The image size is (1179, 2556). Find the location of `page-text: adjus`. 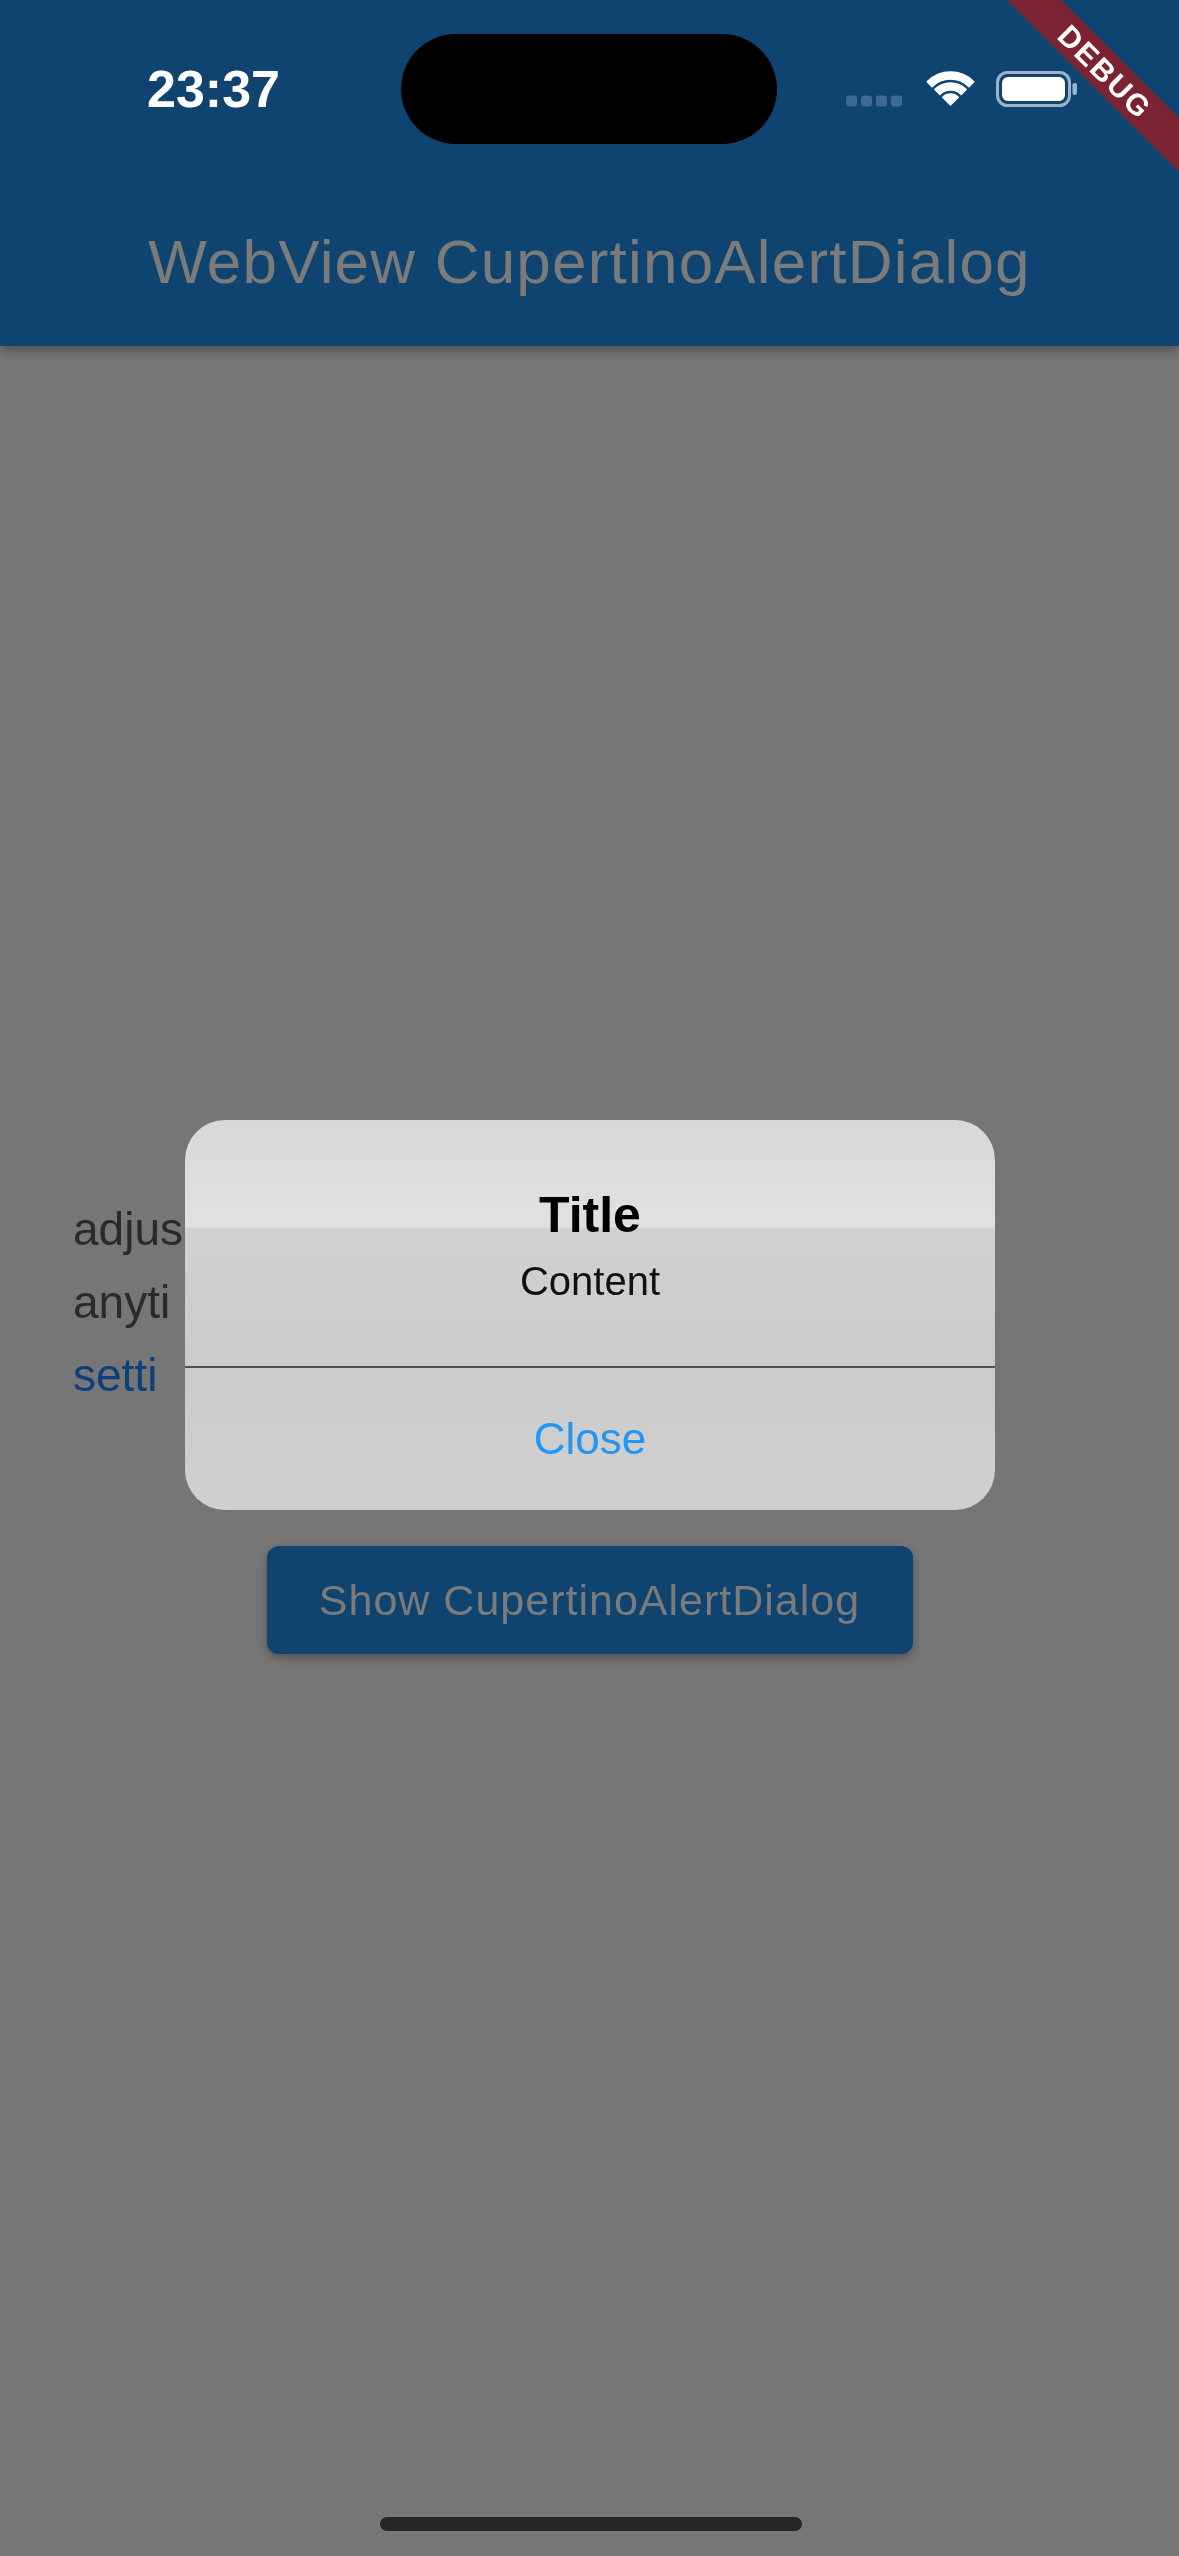

page-text: adjus is located at coordinates (128, 1229).